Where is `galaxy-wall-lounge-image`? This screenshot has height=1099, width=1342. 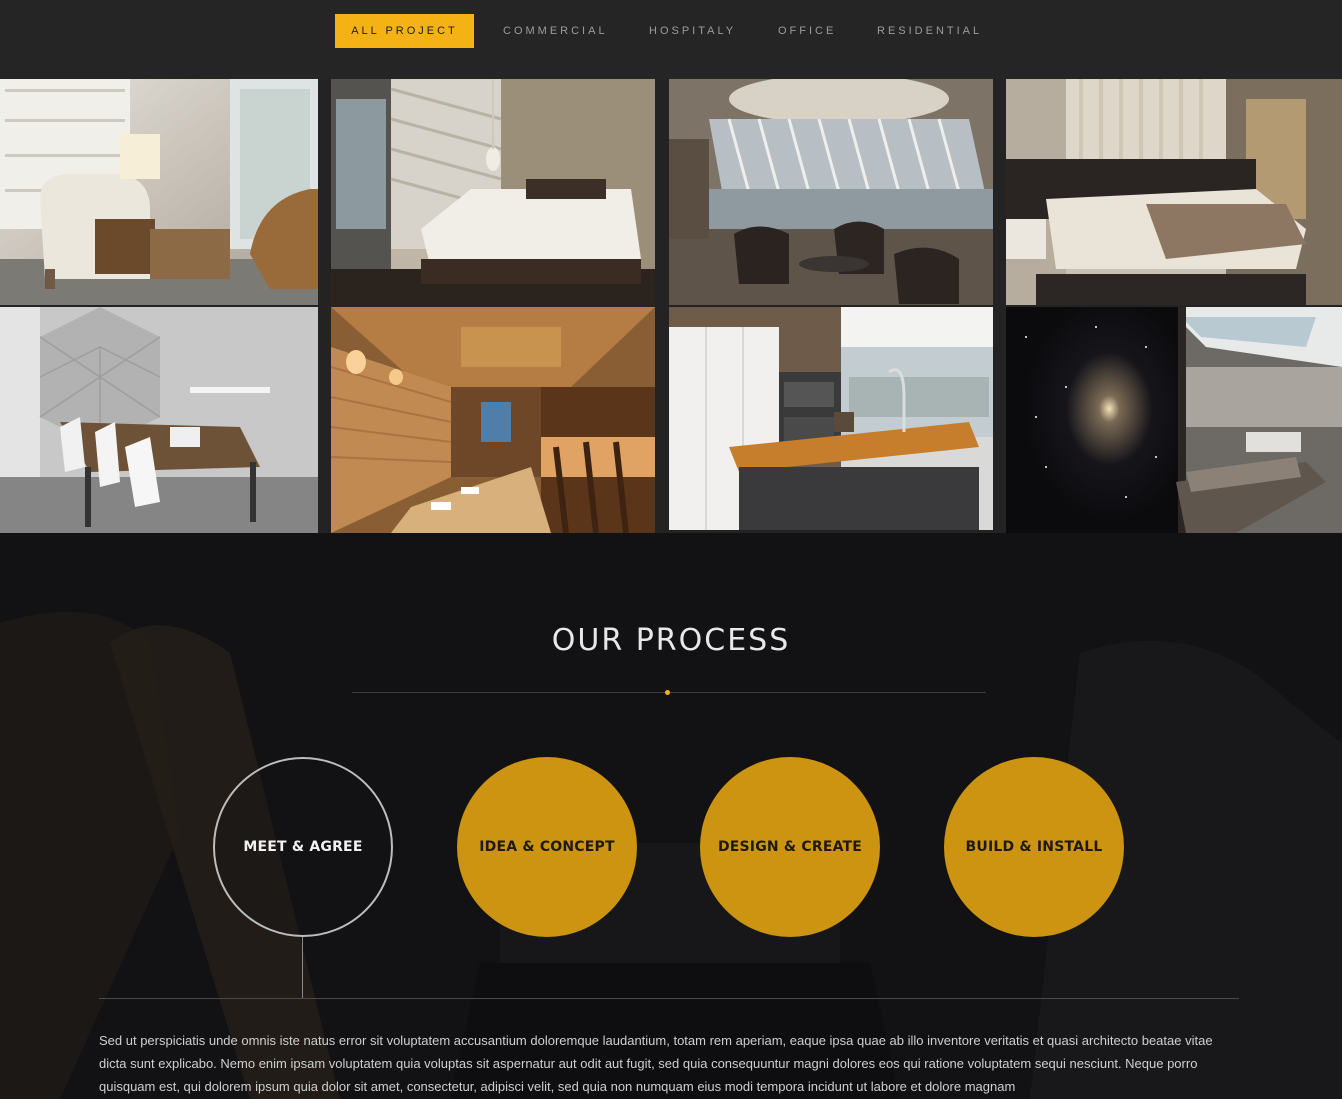 galaxy-wall-lounge-image is located at coordinates (1174, 420).